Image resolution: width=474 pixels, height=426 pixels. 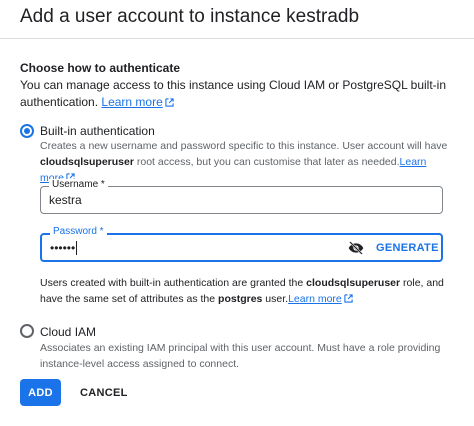 I want to click on add-button: ADD, so click(x=40, y=392).